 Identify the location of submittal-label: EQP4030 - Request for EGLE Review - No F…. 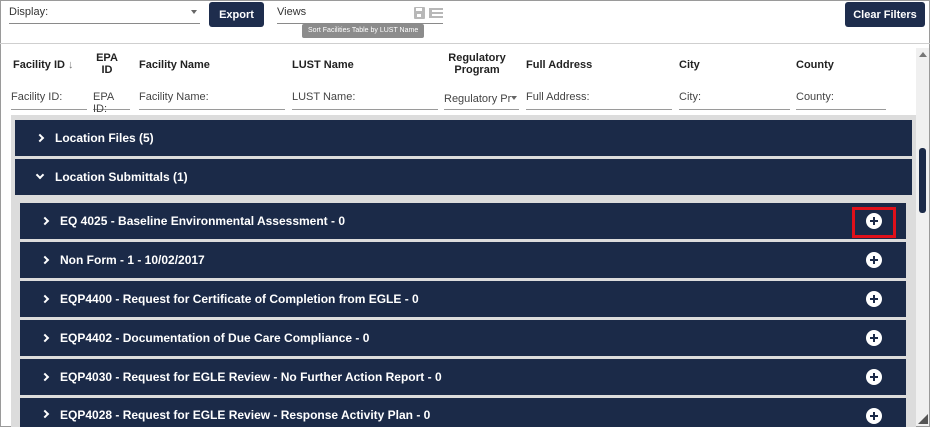
(251, 377).